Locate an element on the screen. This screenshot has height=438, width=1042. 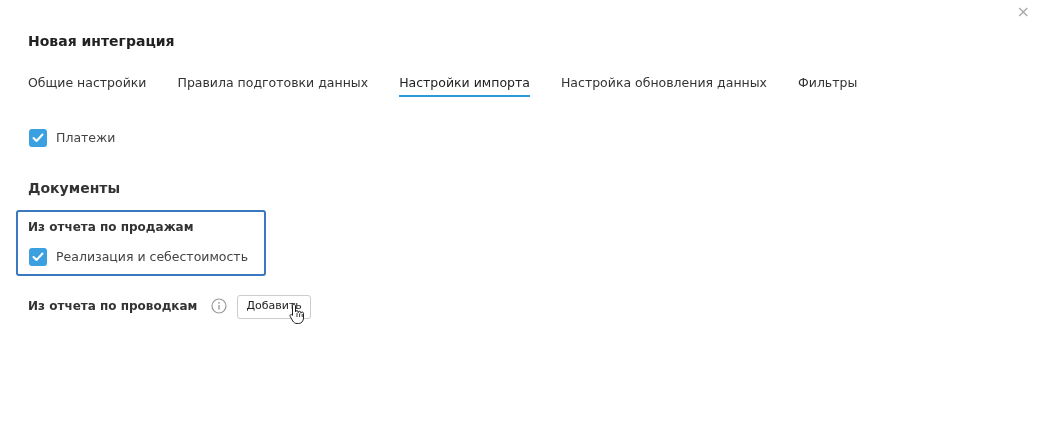
section-heading: Документы is located at coordinates (75, 188).